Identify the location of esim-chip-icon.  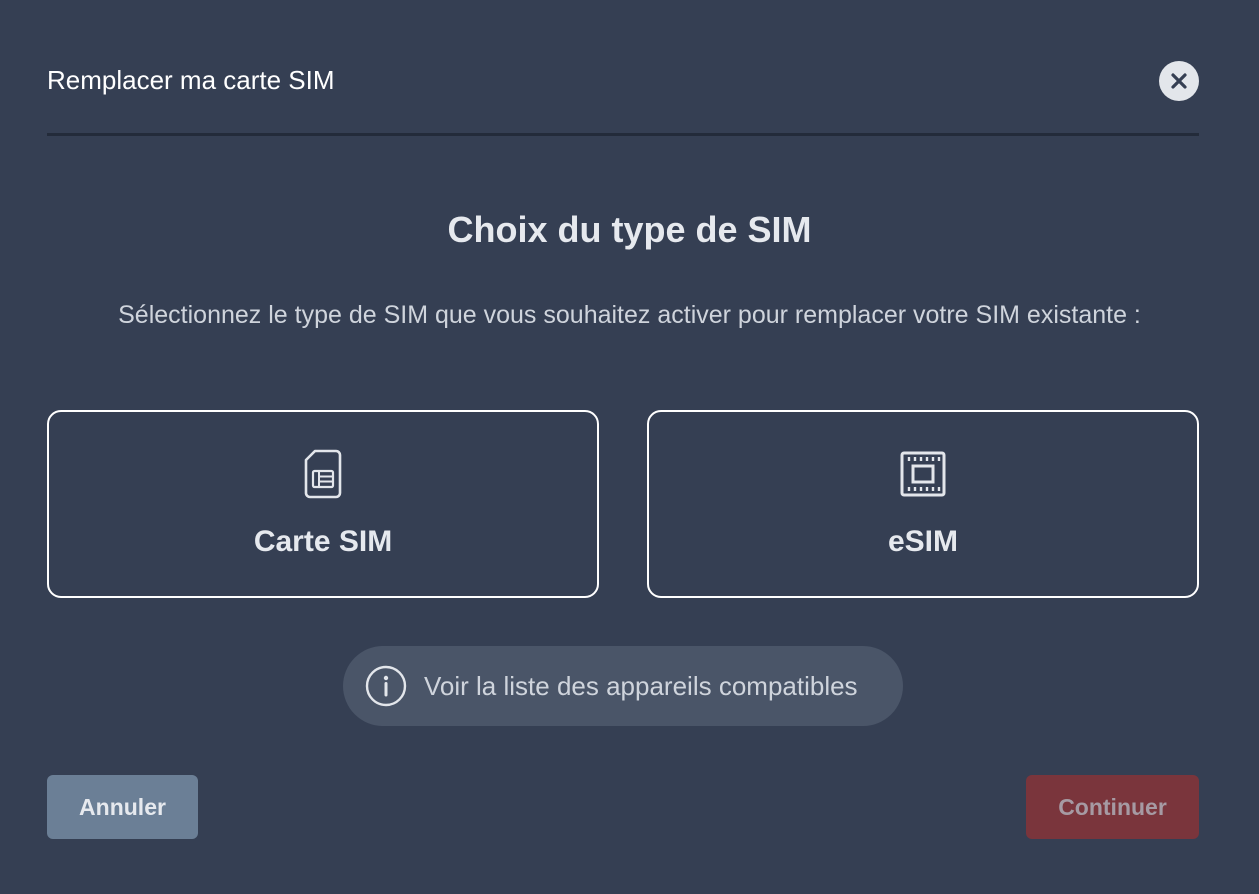
(923, 474).